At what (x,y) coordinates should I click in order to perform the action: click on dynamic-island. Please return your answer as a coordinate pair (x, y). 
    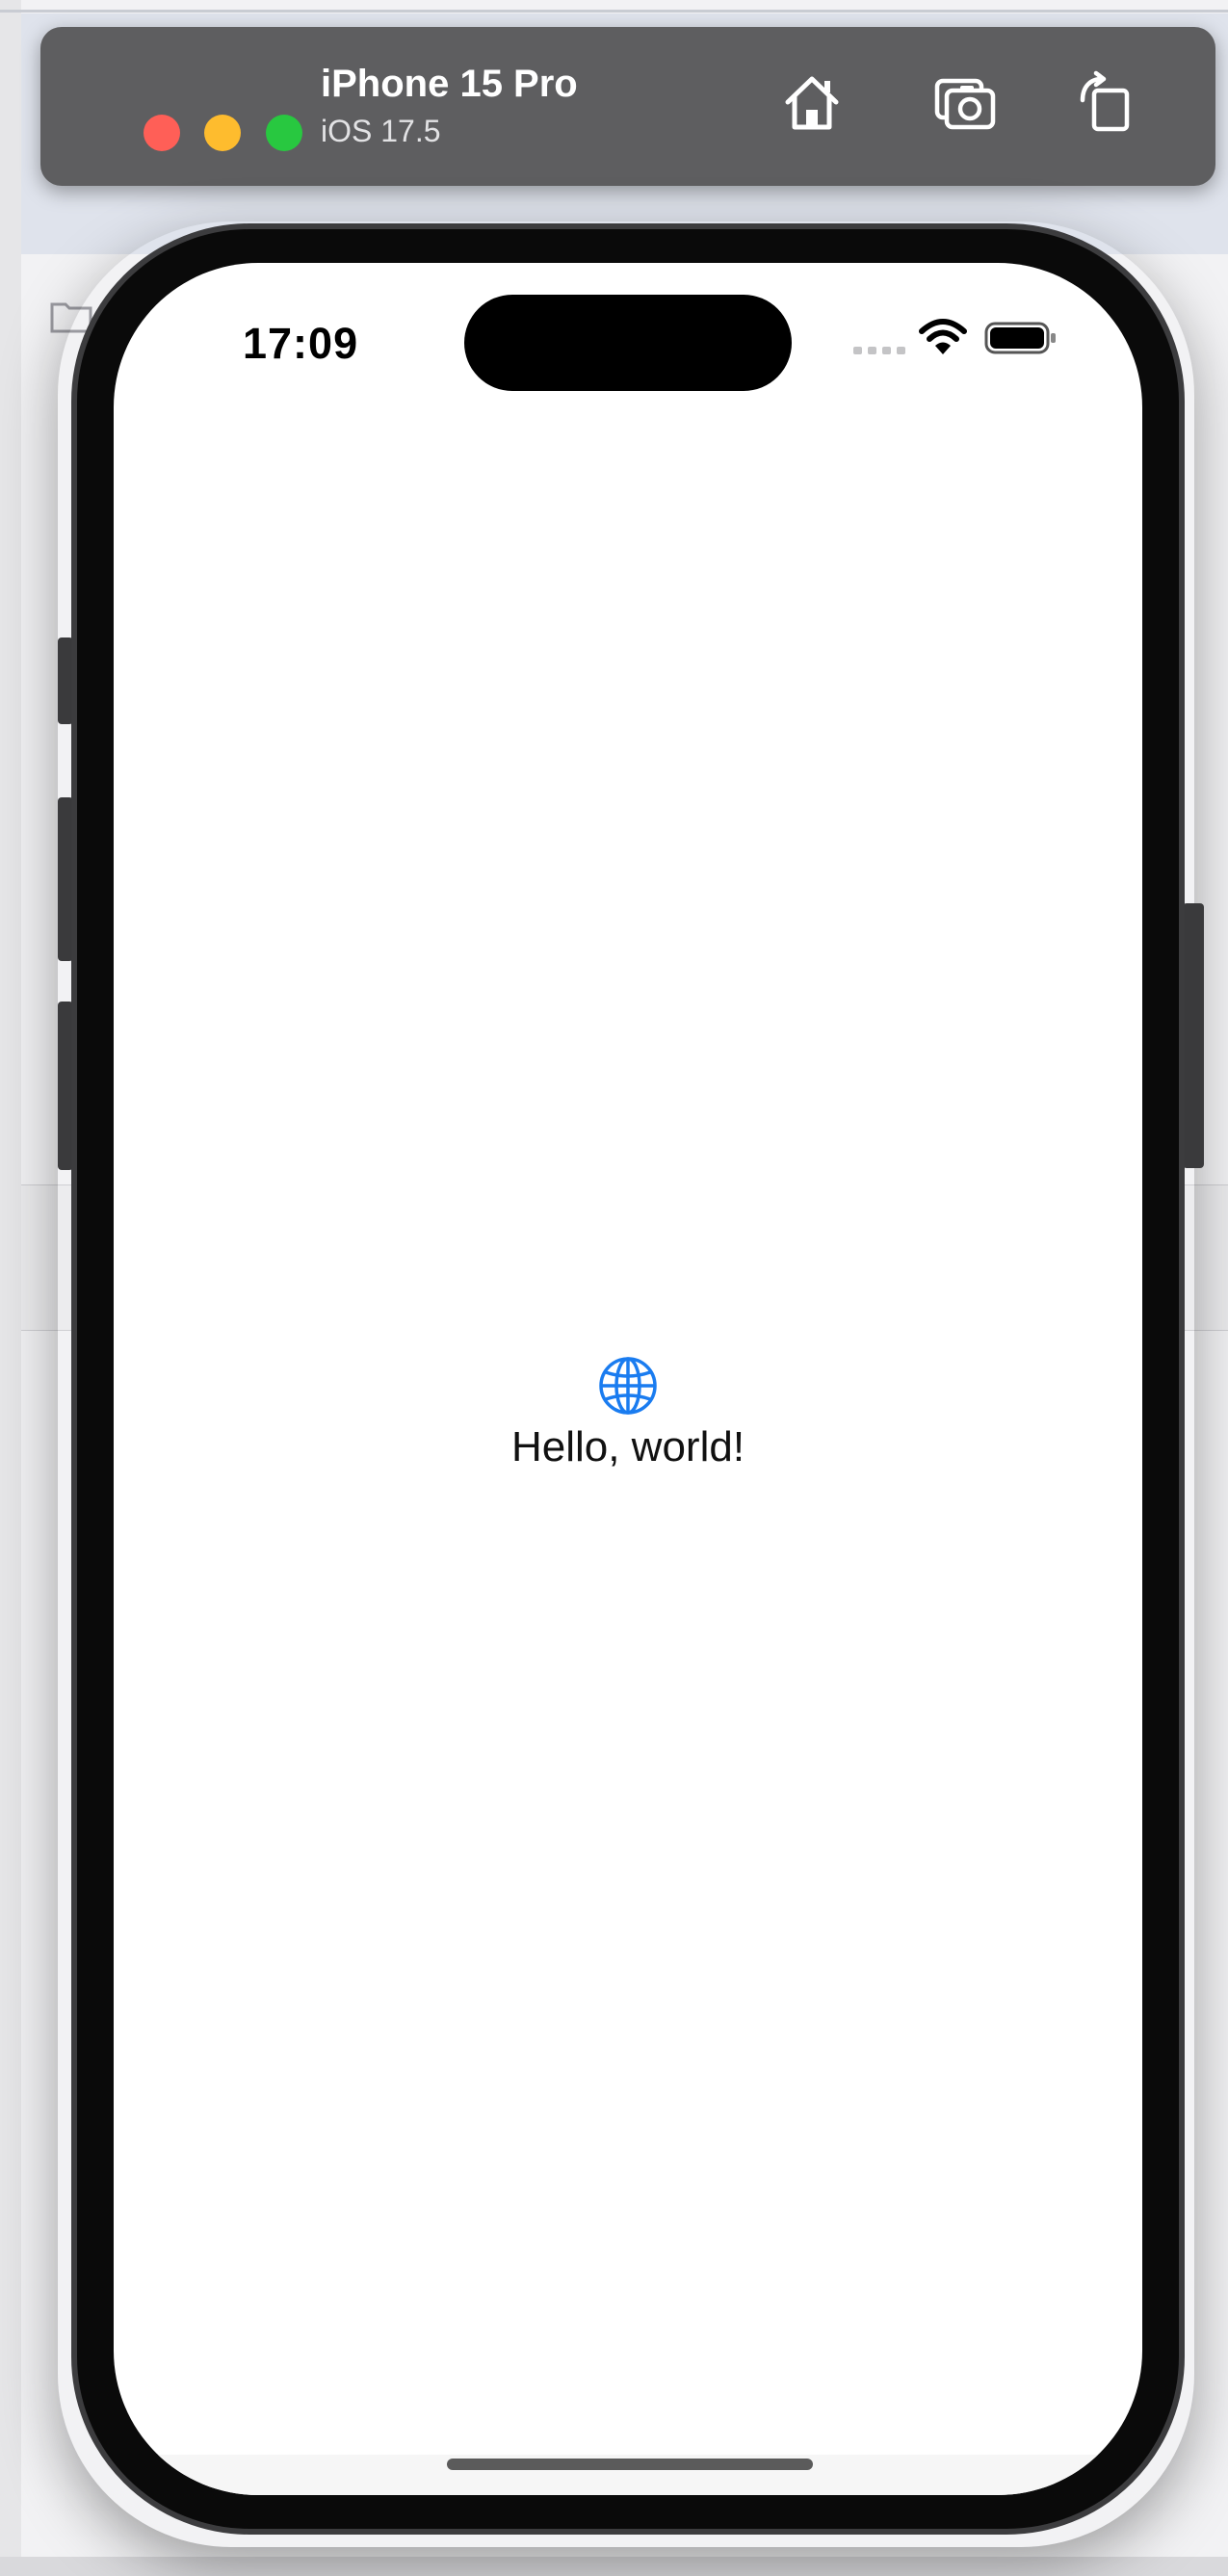
    Looking at the image, I should click on (628, 343).